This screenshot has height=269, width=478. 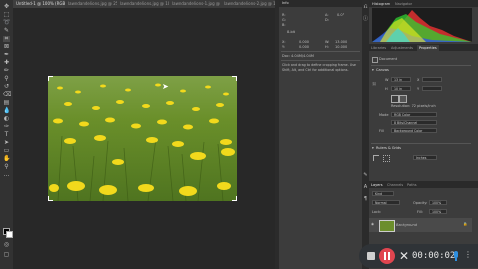 I want to click on canvas-w-label: W, so click(x=387, y=80).